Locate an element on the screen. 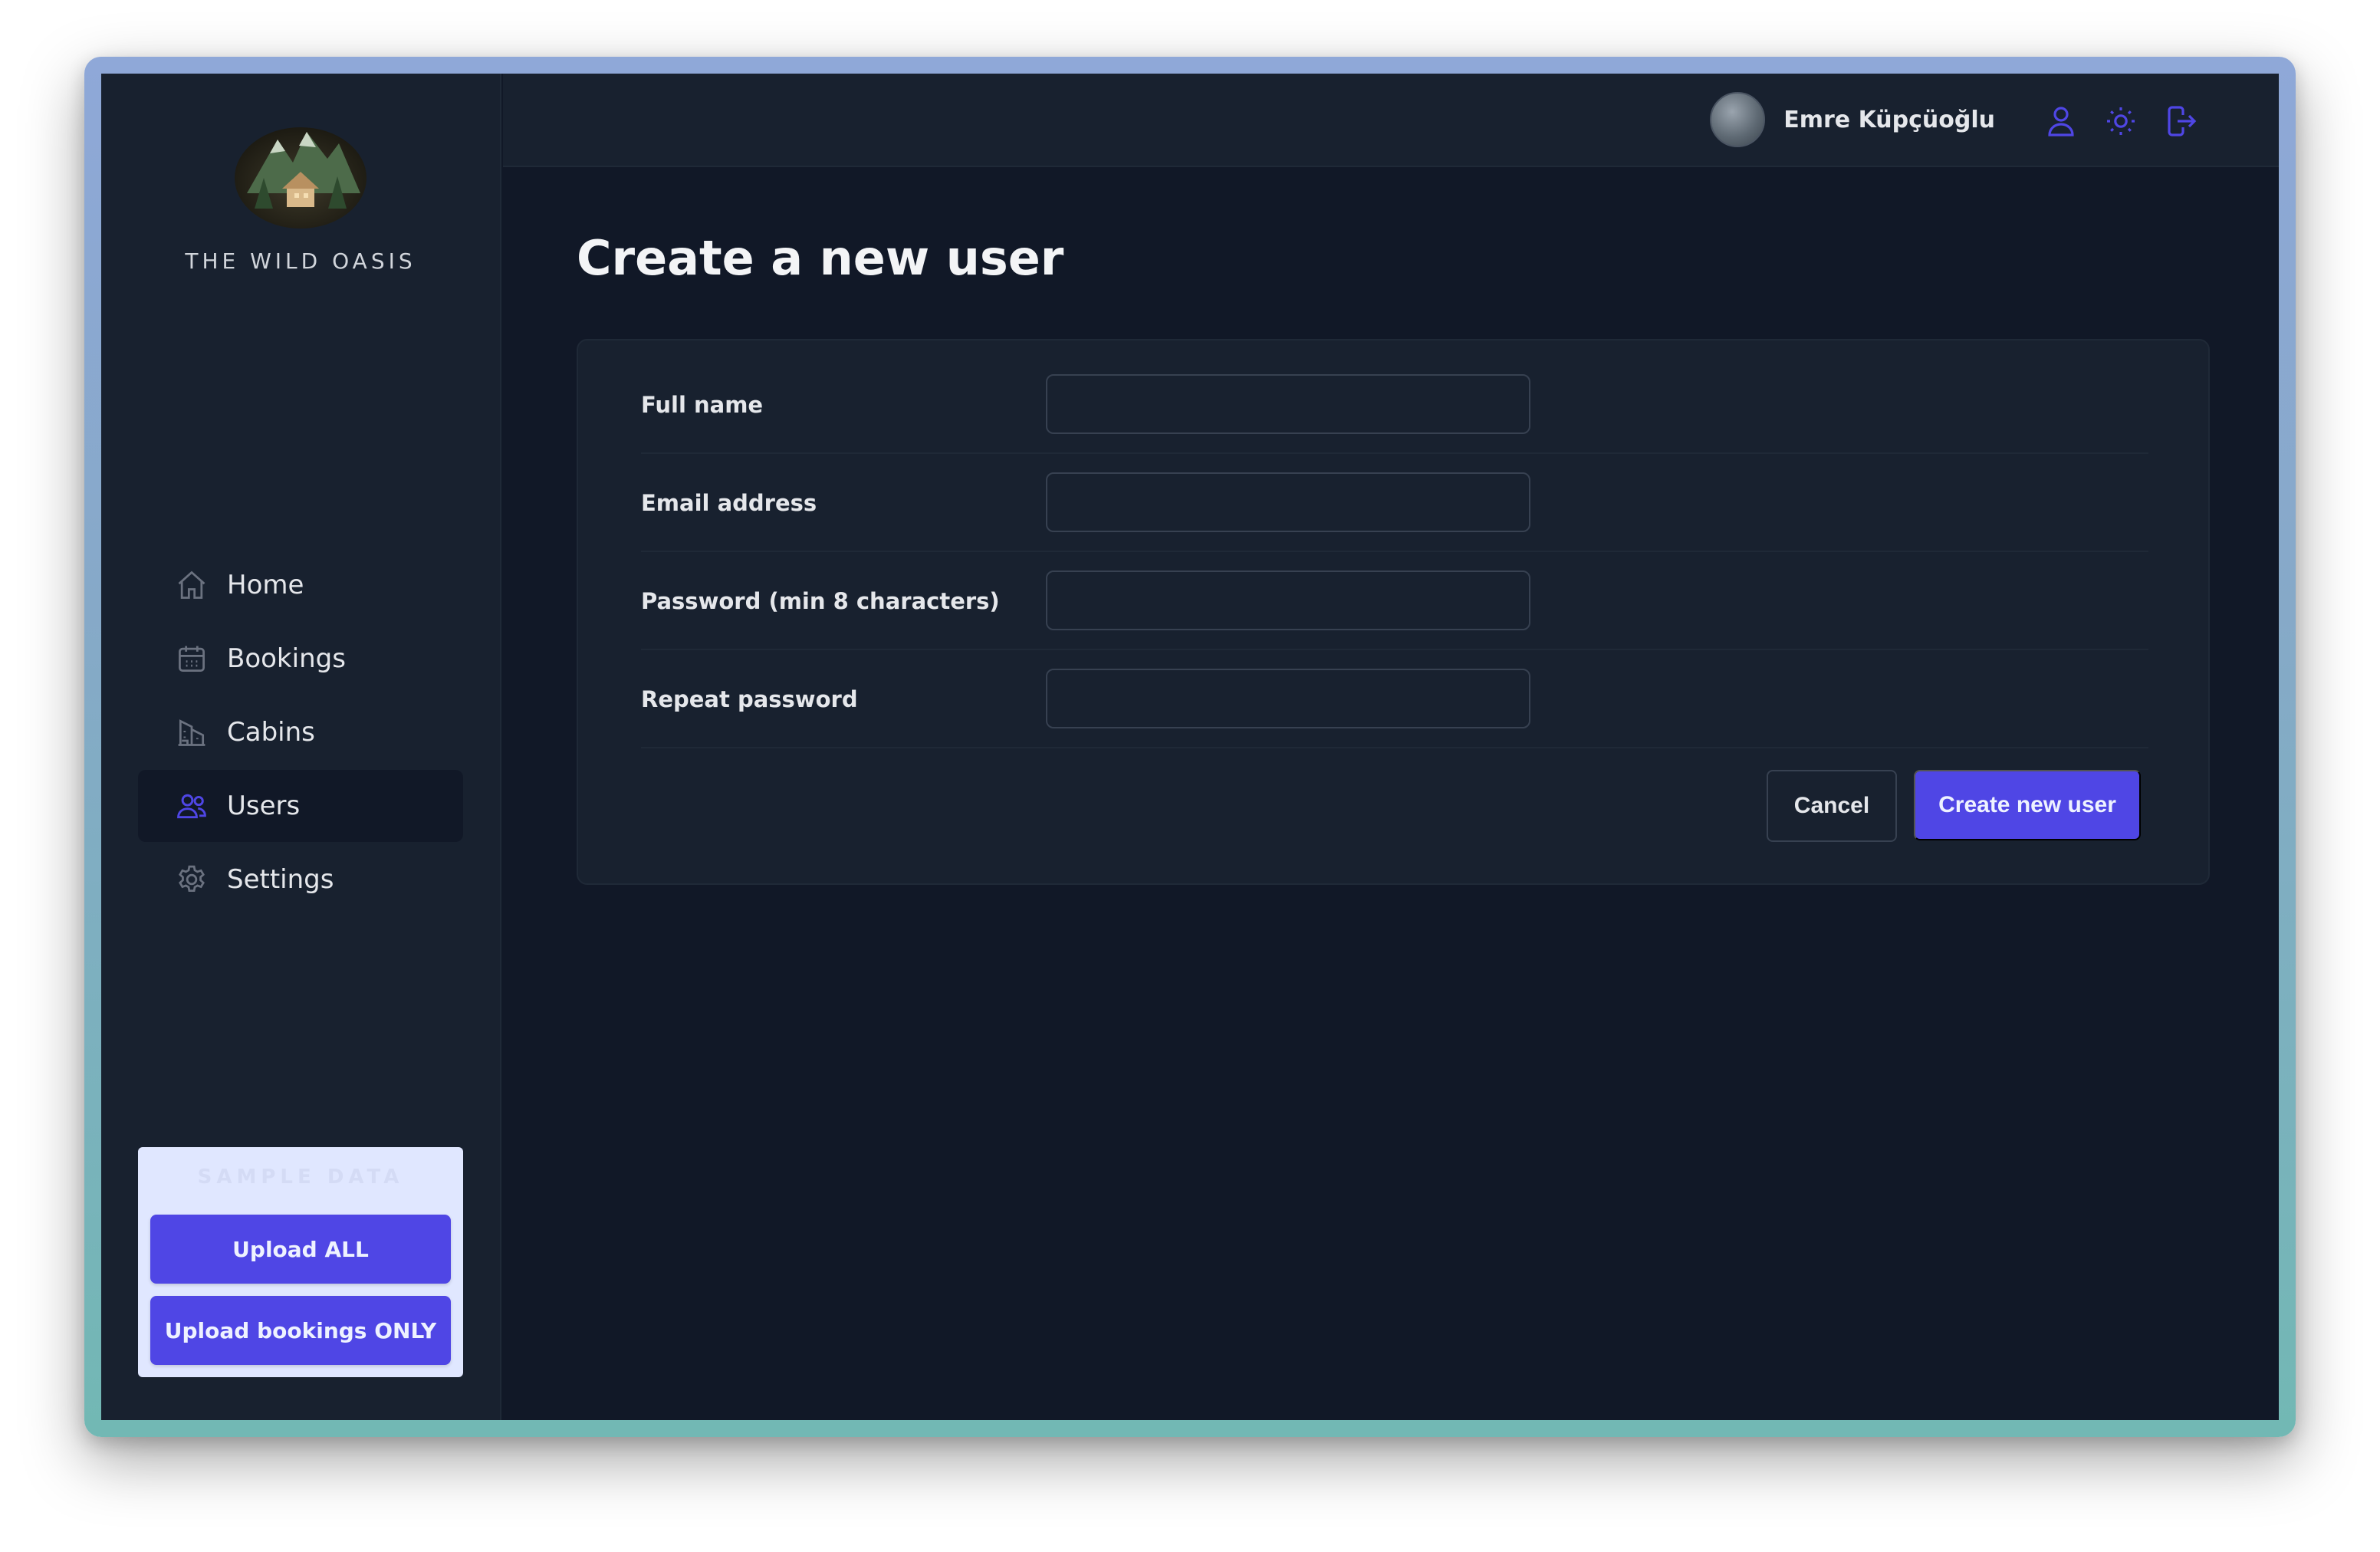  sidebar-item-home: Home is located at coordinates (301, 585).